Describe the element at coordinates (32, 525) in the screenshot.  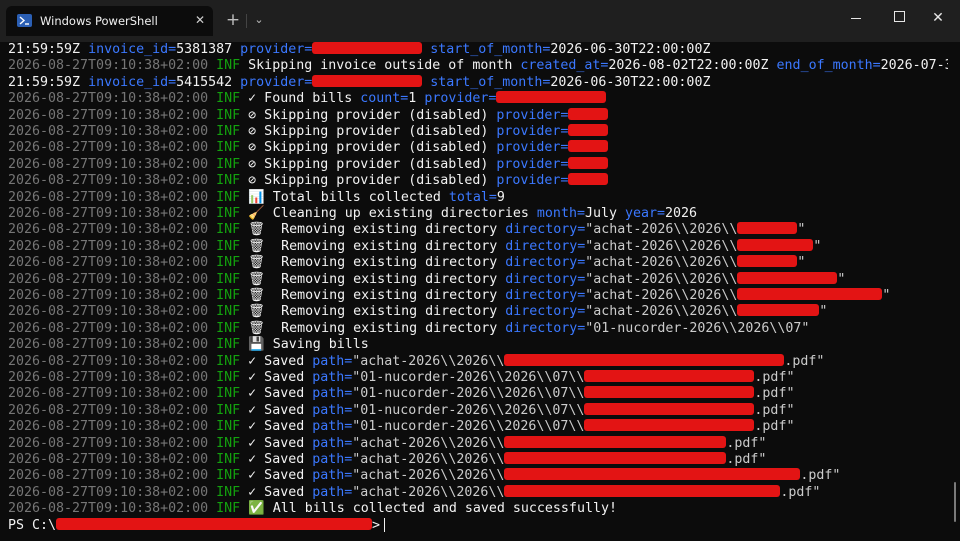
I see `prompt-prefix: PS C:\` at that location.